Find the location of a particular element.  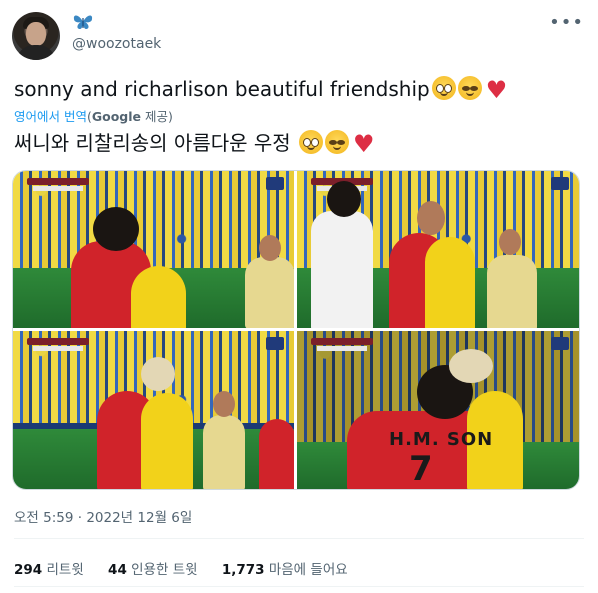

likes-stat: 1,773 마음에 들어요 is located at coordinates (285, 570).